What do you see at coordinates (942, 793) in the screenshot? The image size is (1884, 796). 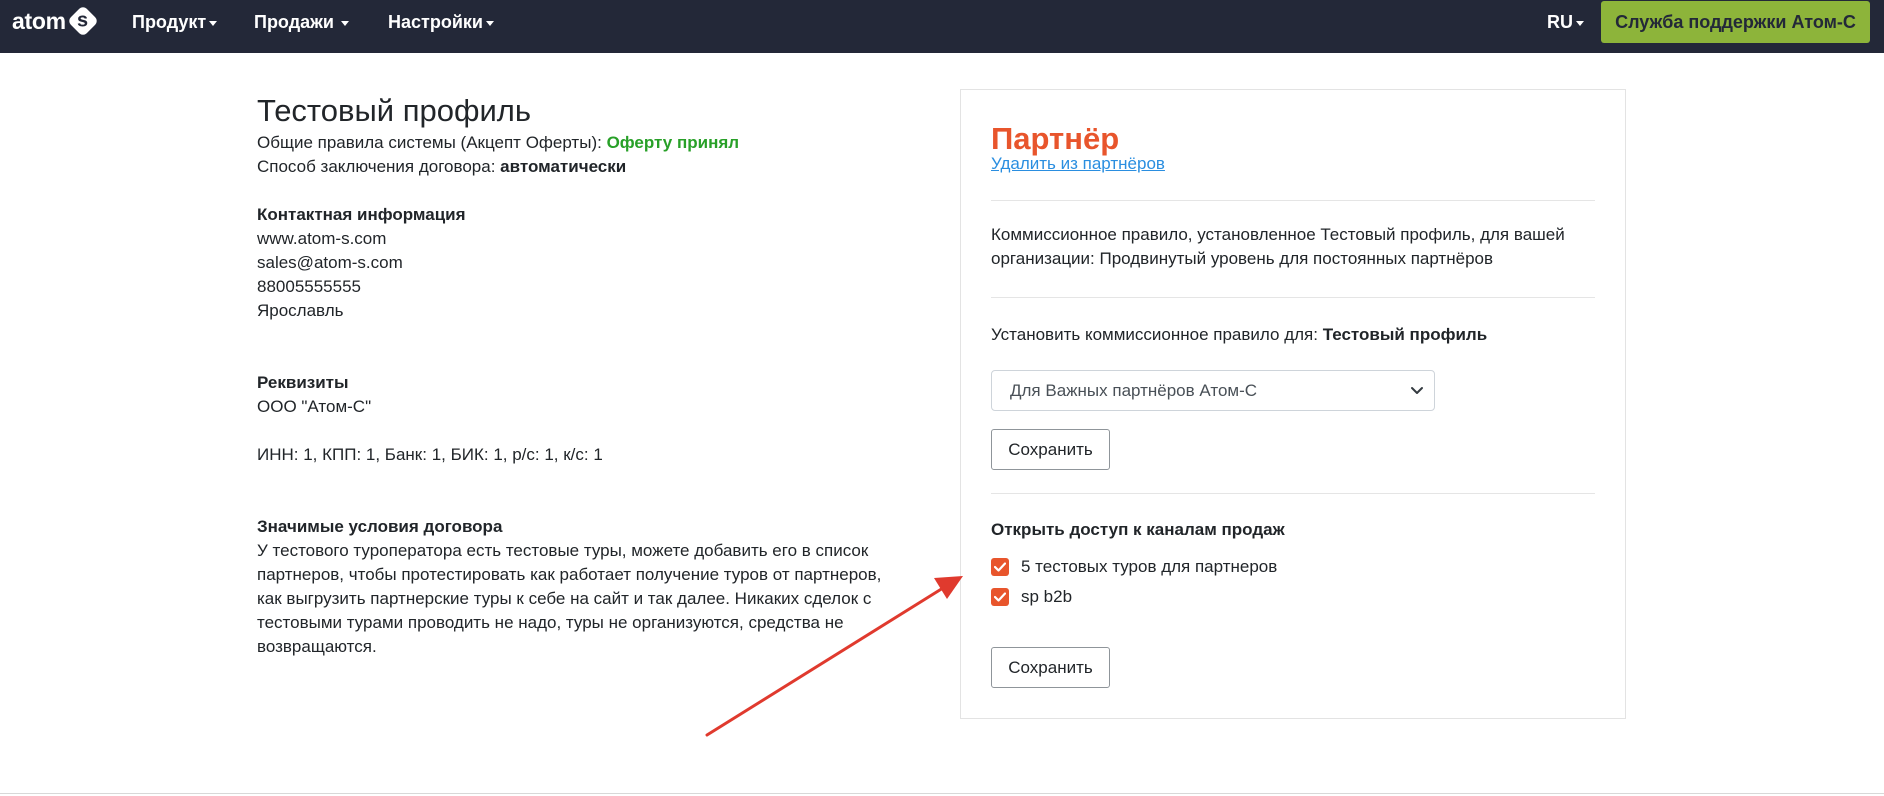 I see `footer-divider` at bounding box center [942, 793].